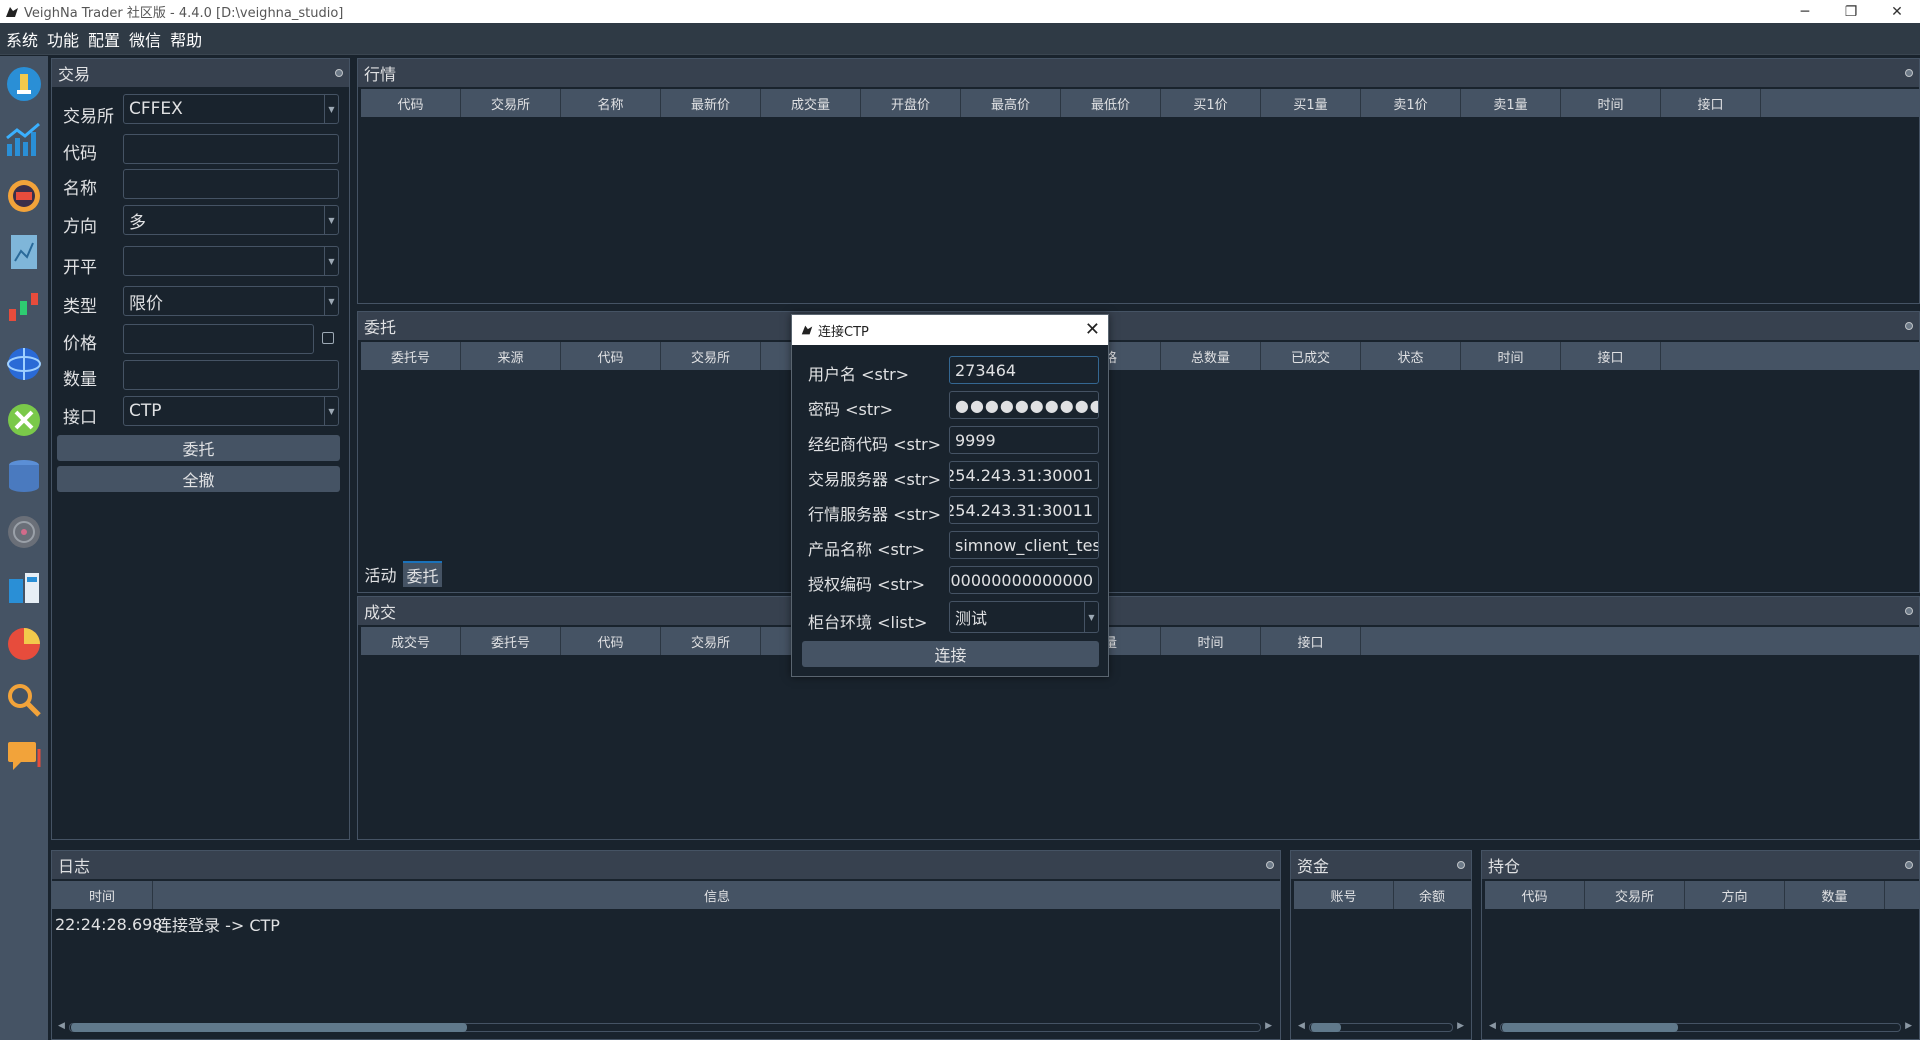 Image resolution: width=1920 pixels, height=1040 pixels. What do you see at coordinates (1851, 11) in the screenshot?
I see `maximize-button: ❐` at bounding box center [1851, 11].